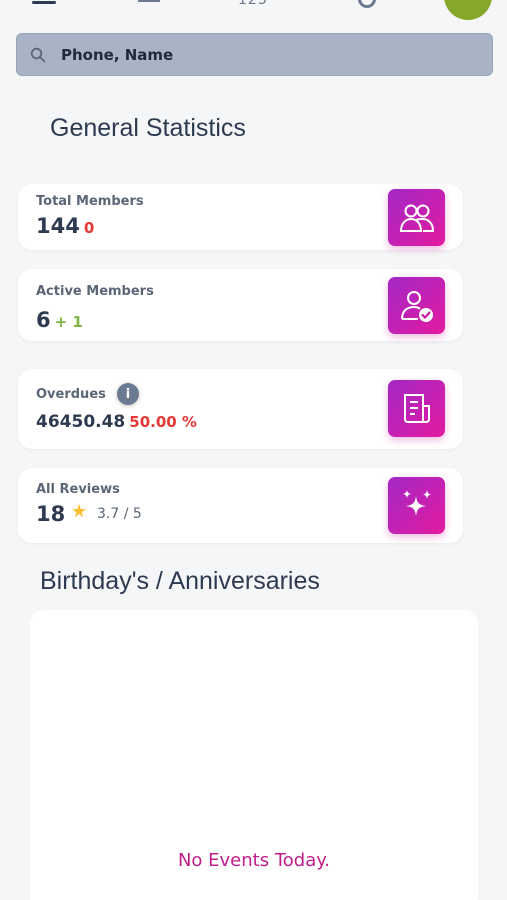  I want to click on reviews-label: All Reviews, so click(78, 489).